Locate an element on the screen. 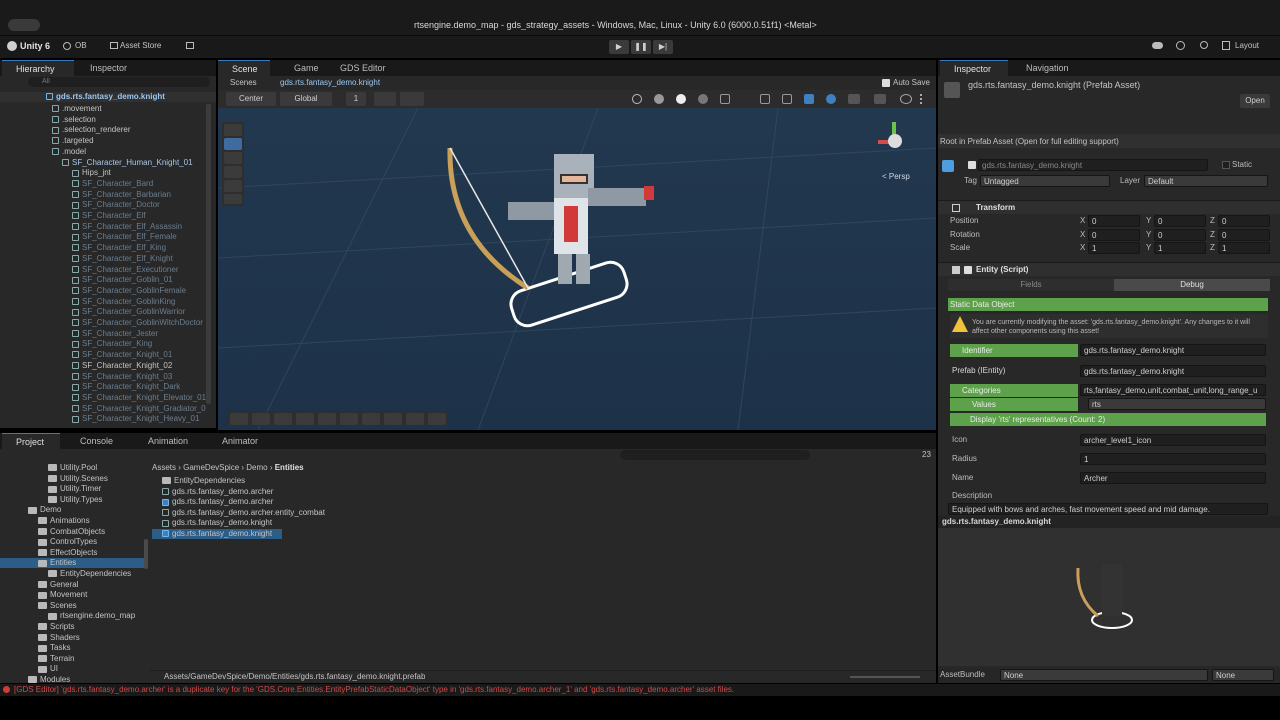  tab-inspector: Inspector is located at coordinates (974, 68).